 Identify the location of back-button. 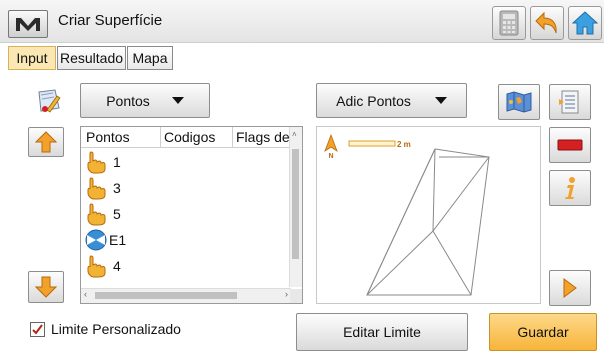
(547, 23).